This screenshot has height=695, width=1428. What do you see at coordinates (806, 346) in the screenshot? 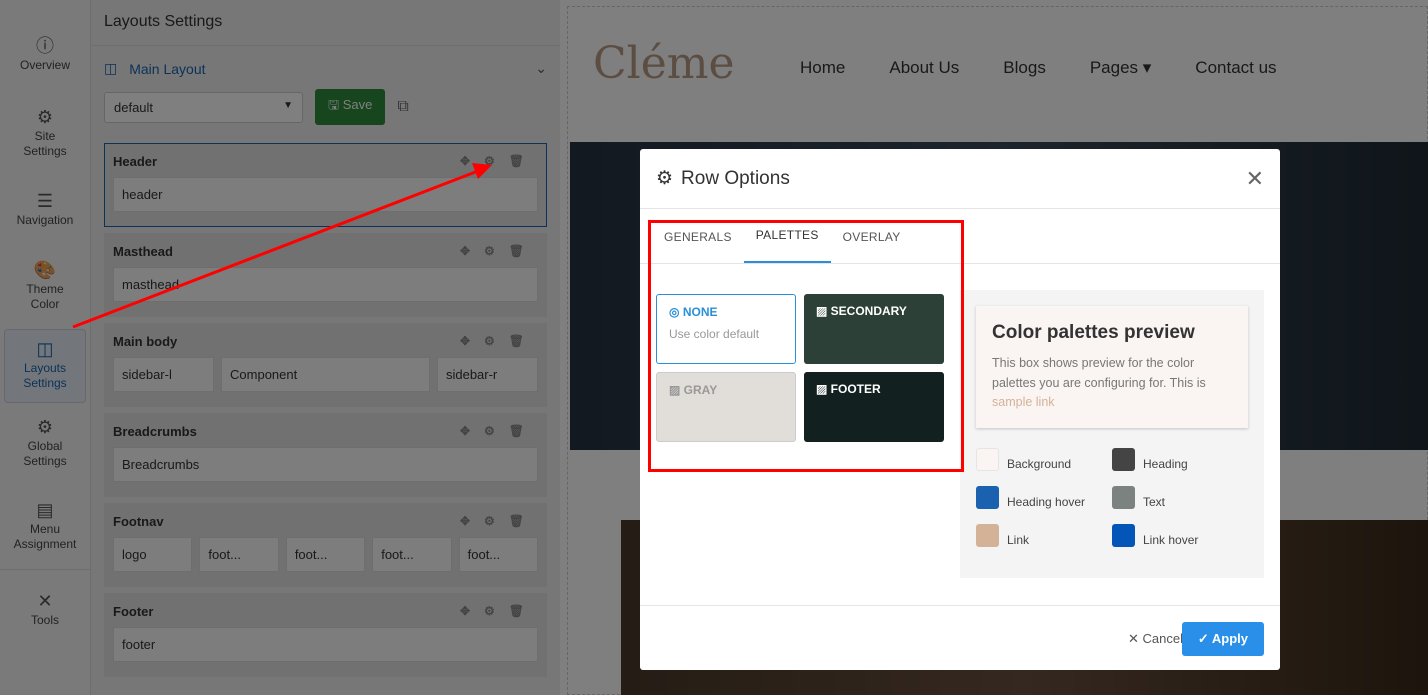
I see `annotation-highlight-box` at bounding box center [806, 346].